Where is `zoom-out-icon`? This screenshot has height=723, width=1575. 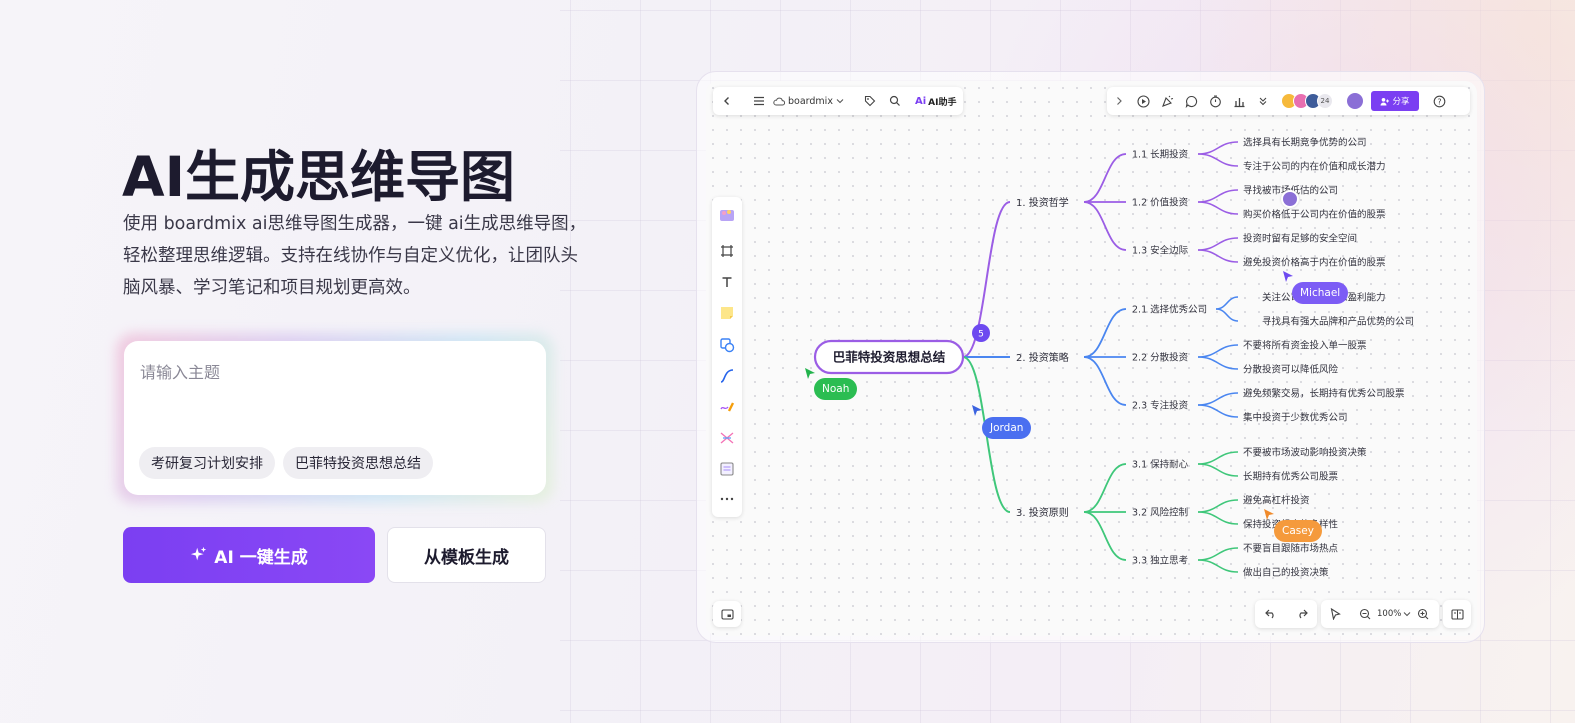 zoom-out-icon is located at coordinates (1365, 614).